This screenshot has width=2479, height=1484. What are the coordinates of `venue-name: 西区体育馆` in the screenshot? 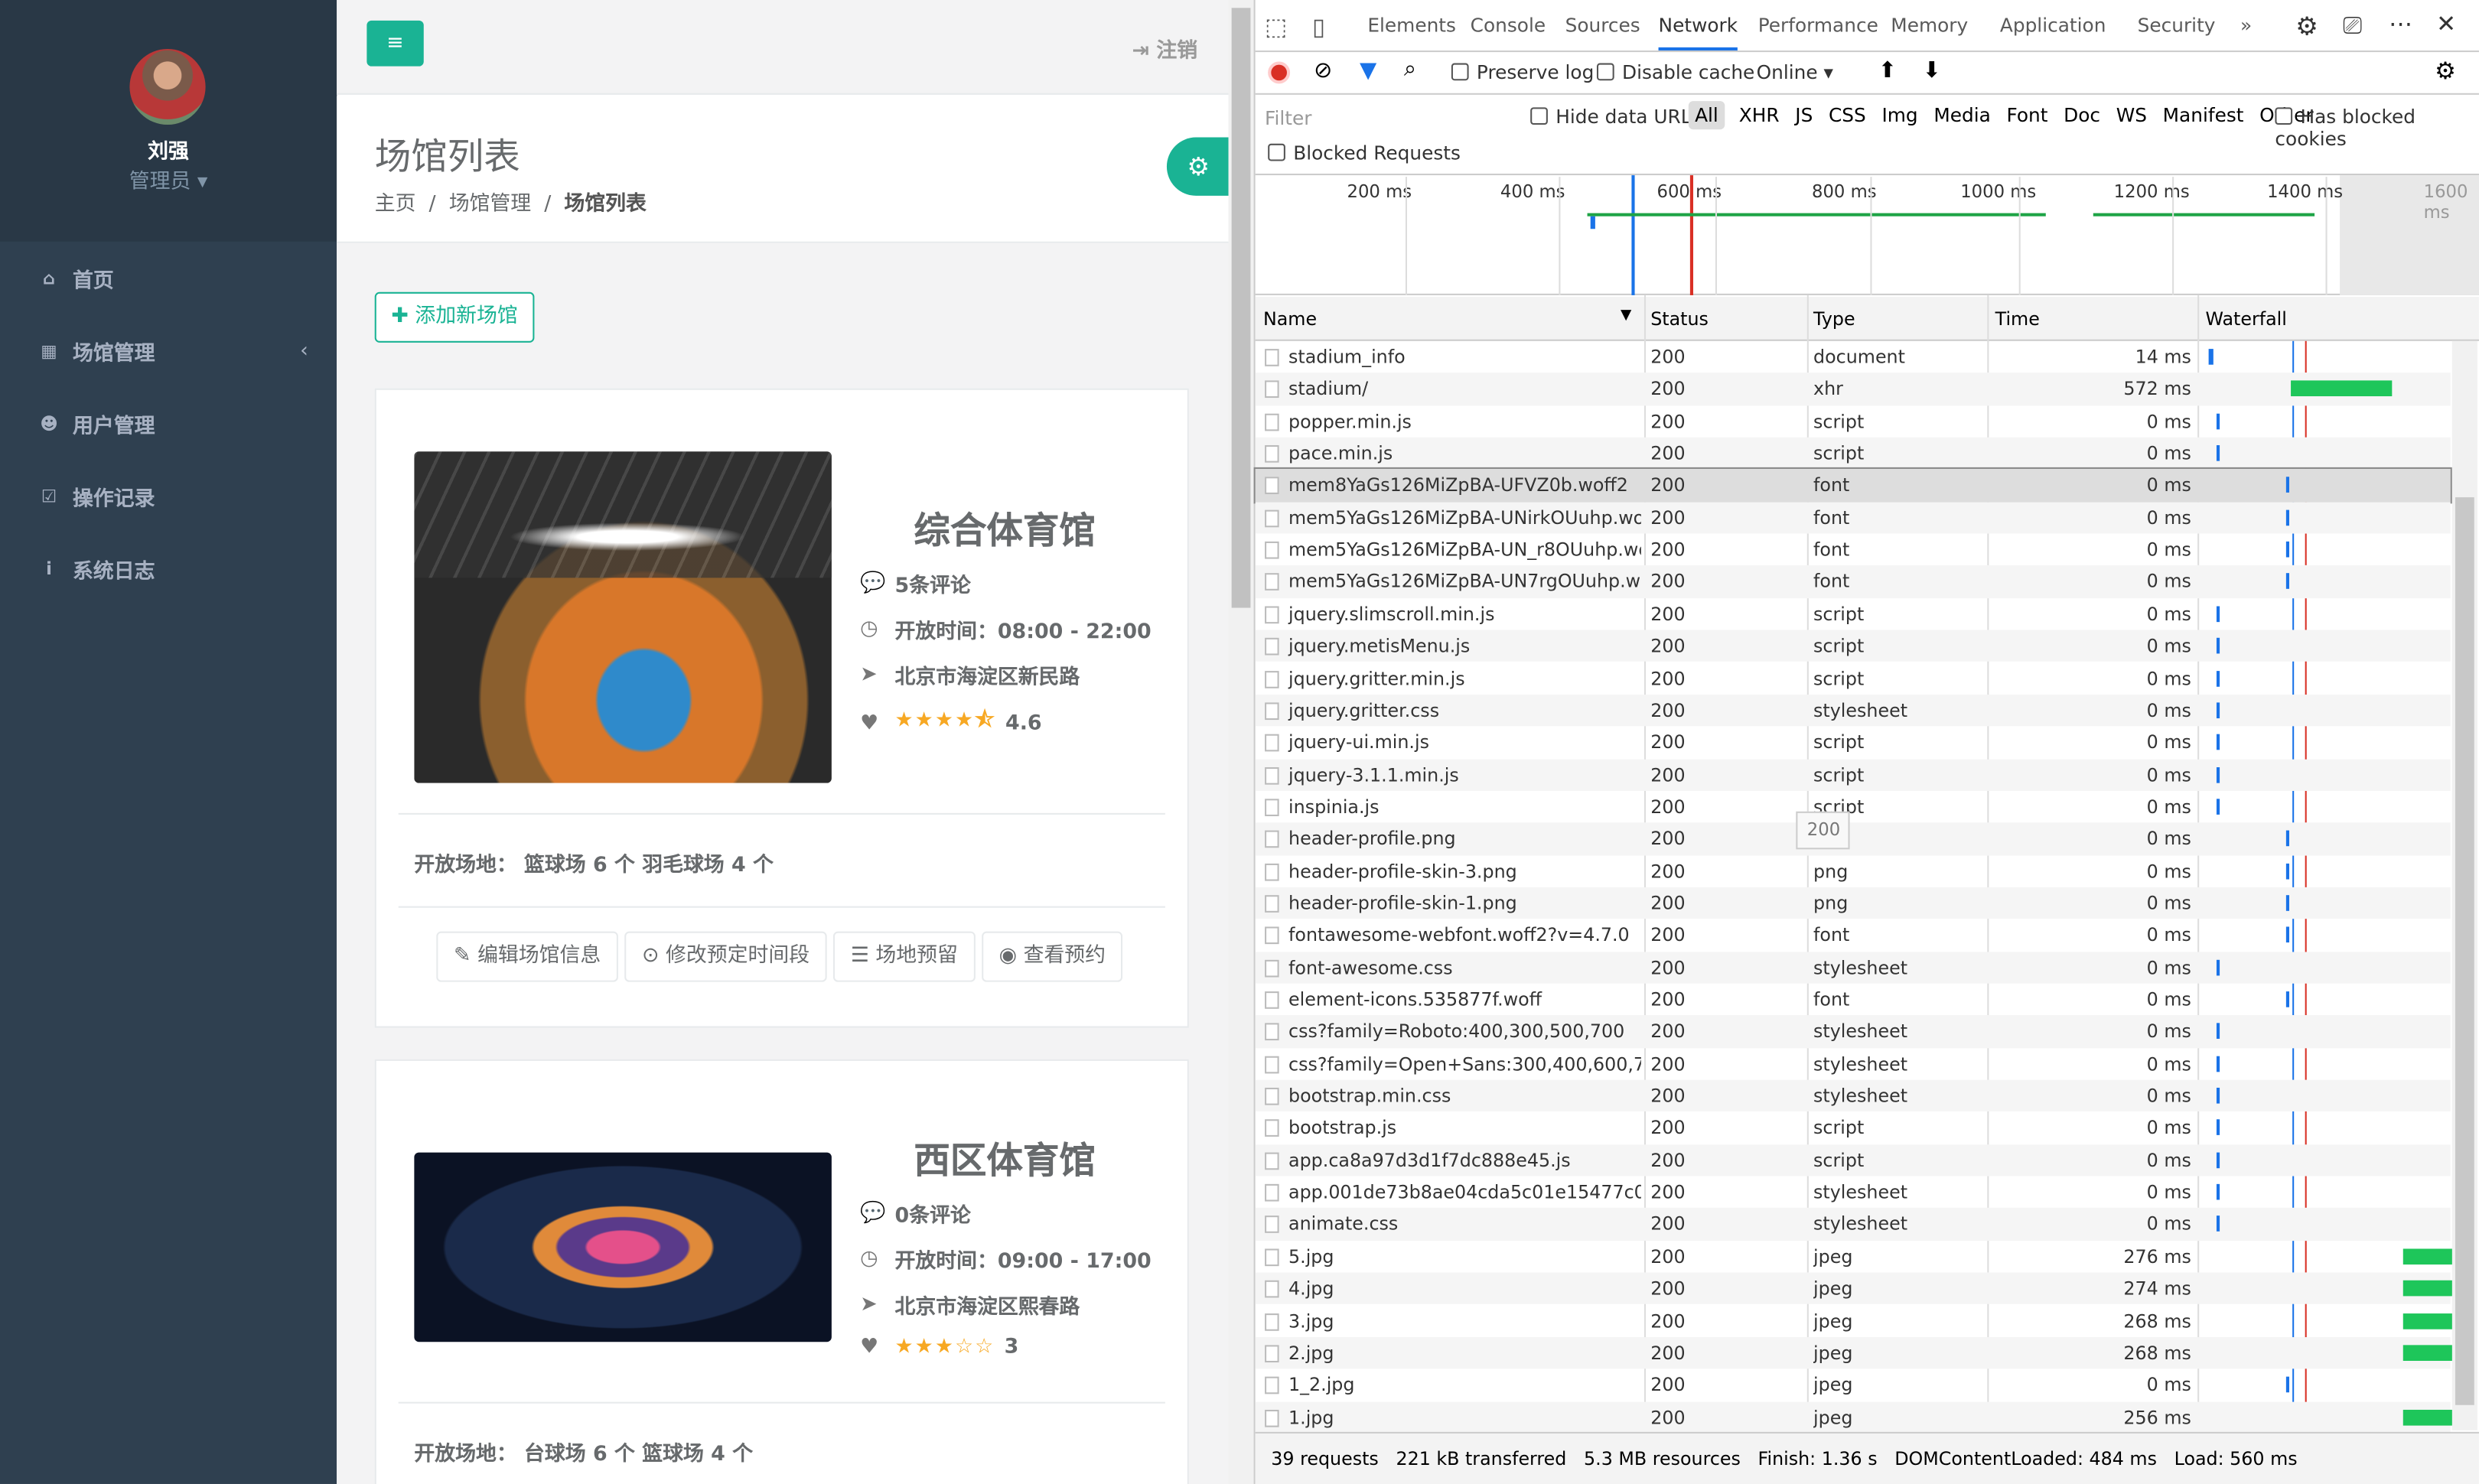 It's located at (1005, 1157).